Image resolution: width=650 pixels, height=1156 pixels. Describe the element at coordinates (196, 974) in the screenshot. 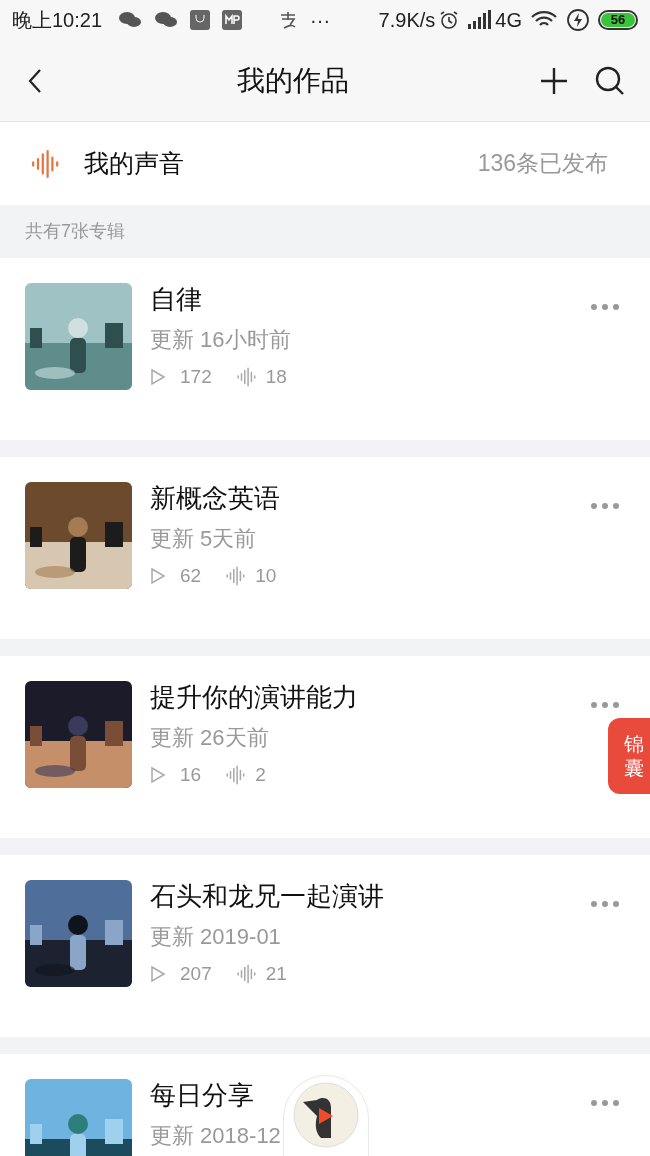

I see `play-count: 207` at that location.